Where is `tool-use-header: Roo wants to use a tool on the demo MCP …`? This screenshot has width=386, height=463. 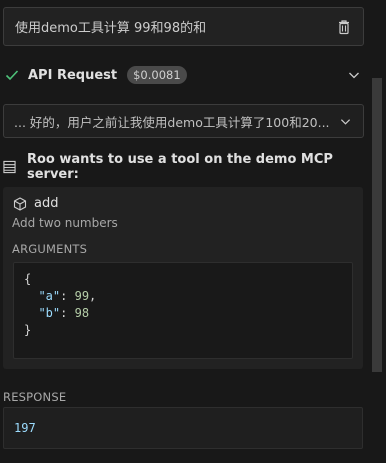
tool-use-header: Roo wants to use a tool on the demo MCP … is located at coordinates (183, 167).